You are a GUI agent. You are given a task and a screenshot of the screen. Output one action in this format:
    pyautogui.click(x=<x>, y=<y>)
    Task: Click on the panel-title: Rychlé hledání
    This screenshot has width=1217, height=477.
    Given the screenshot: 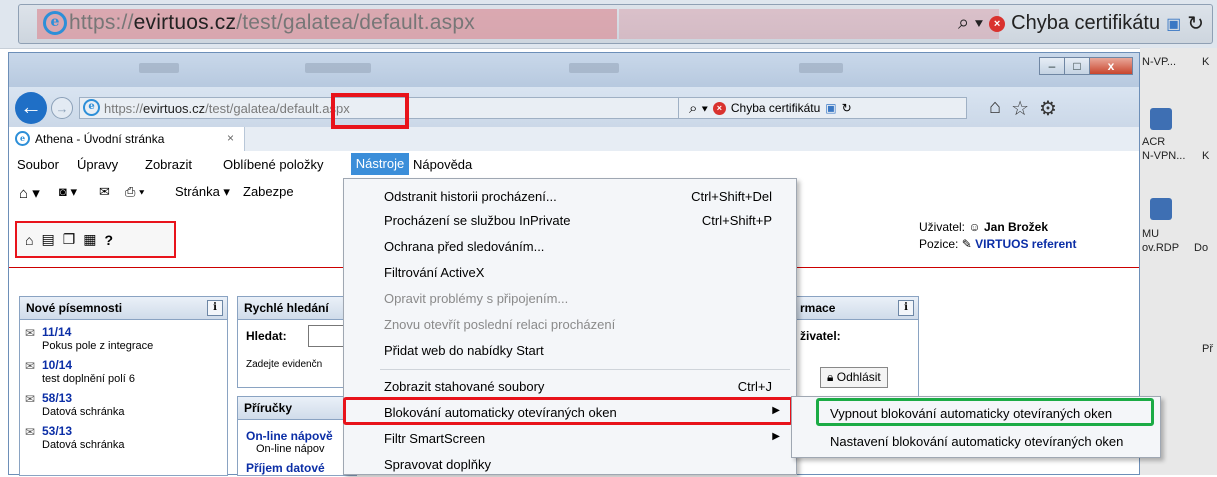 What is the action you would take?
    pyautogui.click(x=297, y=308)
    